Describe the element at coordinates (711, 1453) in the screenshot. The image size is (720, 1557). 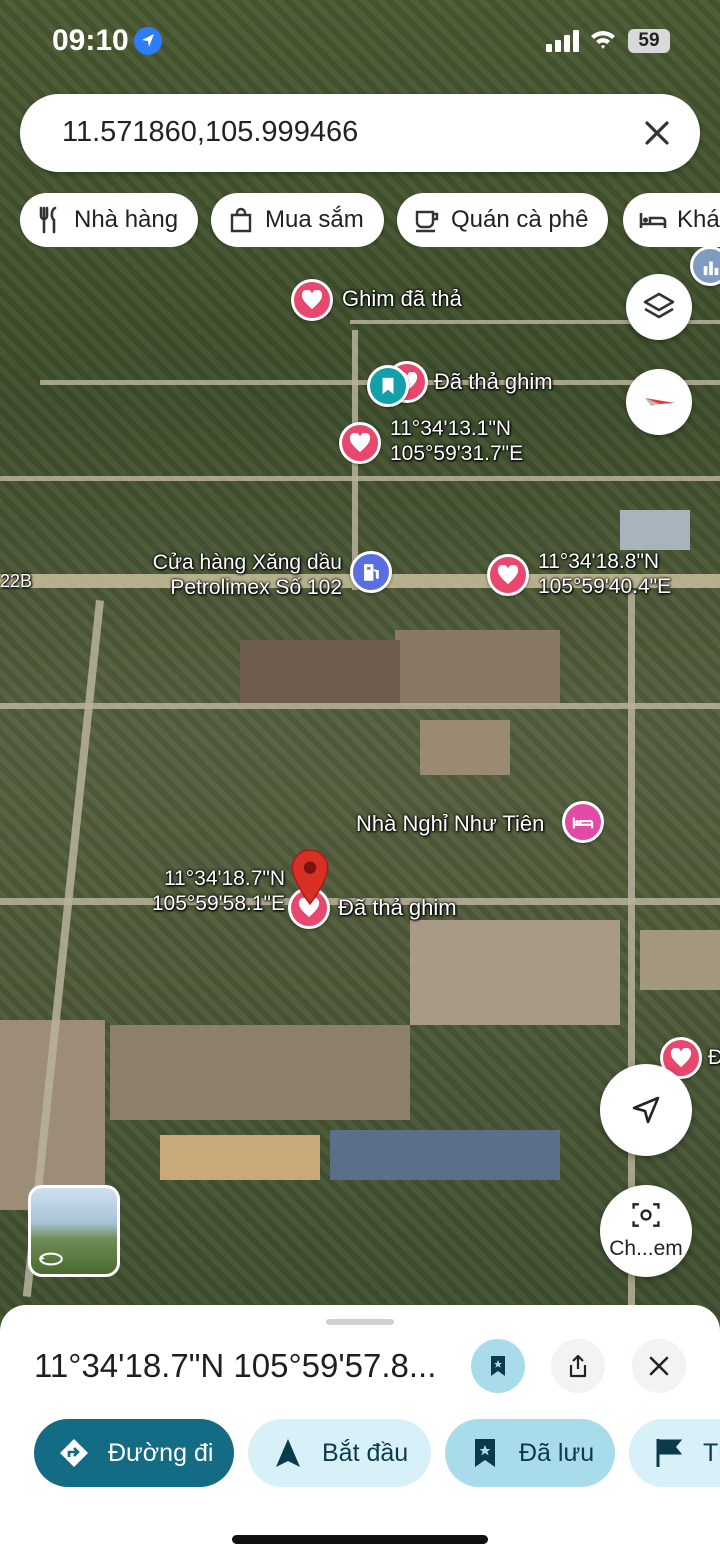
I see `flag-label: Th` at that location.